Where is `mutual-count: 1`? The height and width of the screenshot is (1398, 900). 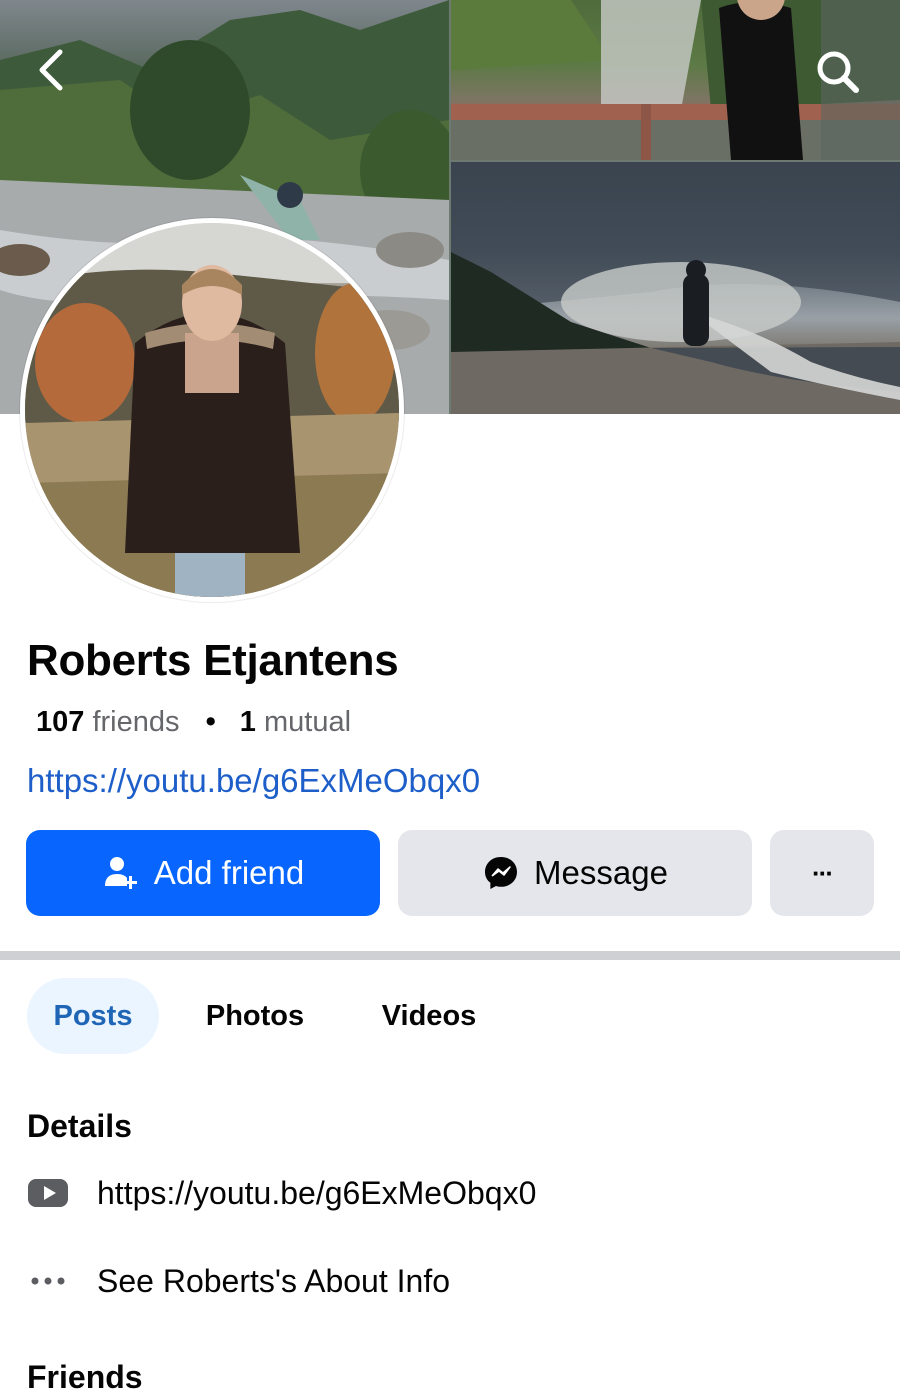 mutual-count: 1 is located at coordinates (247, 722).